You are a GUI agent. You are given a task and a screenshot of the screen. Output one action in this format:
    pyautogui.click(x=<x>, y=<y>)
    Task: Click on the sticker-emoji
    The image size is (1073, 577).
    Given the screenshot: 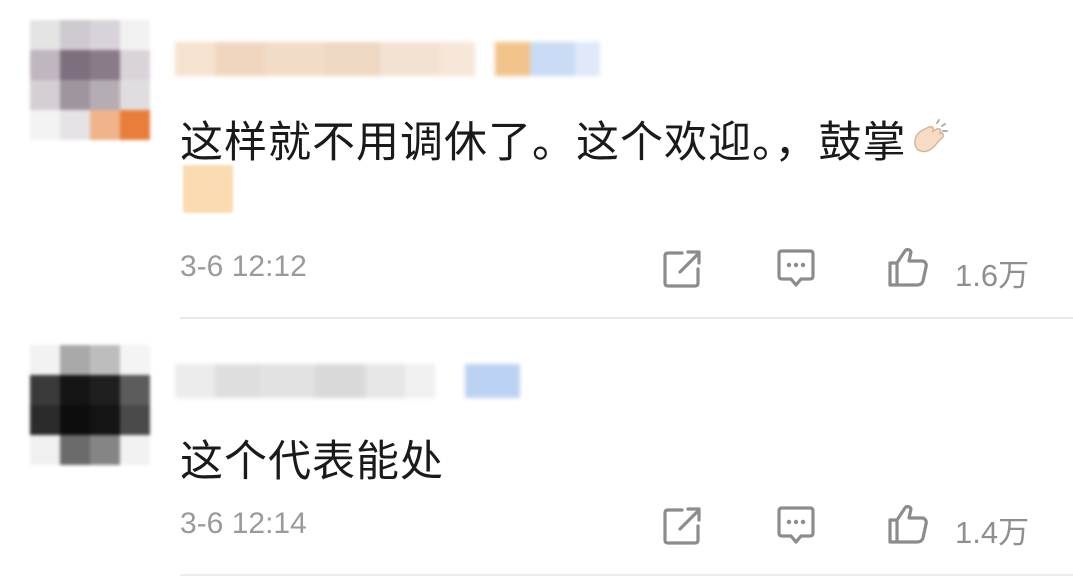 What is the action you would take?
    pyautogui.click(x=208, y=189)
    